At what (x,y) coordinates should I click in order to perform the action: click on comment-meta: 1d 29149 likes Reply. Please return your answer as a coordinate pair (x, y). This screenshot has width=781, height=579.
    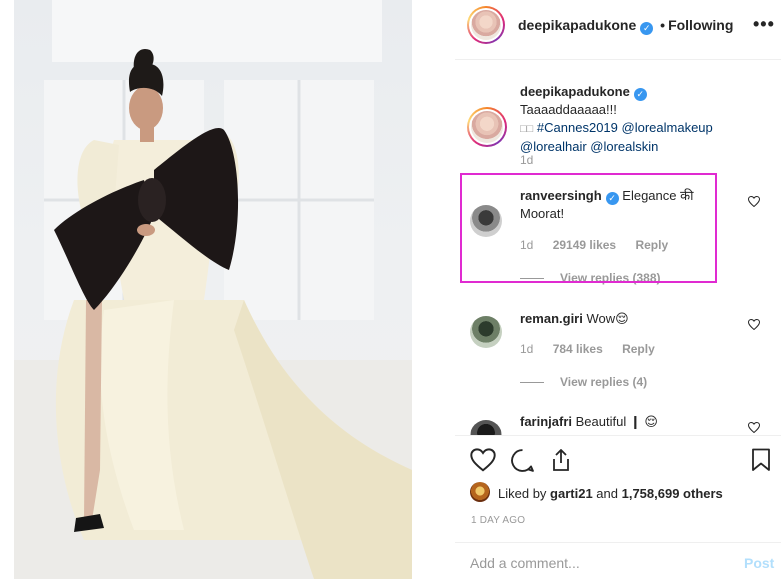
    Looking at the image, I should click on (602, 245).